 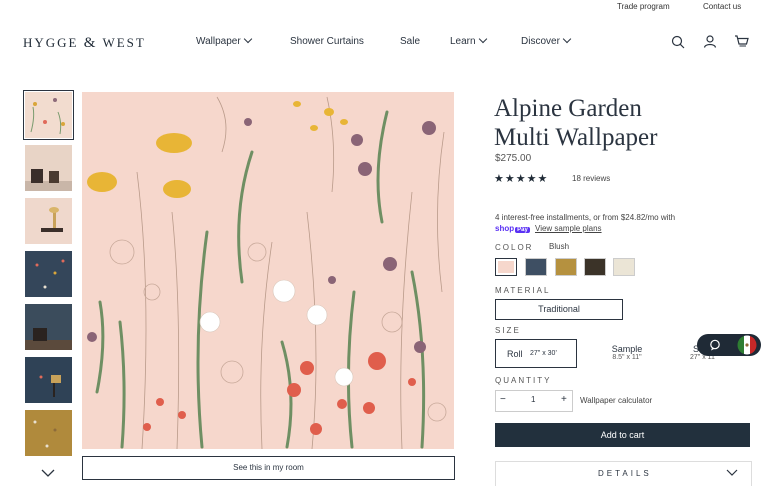 What do you see at coordinates (410, 41) in the screenshot?
I see `nav-sale: Sale` at bounding box center [410, 41].